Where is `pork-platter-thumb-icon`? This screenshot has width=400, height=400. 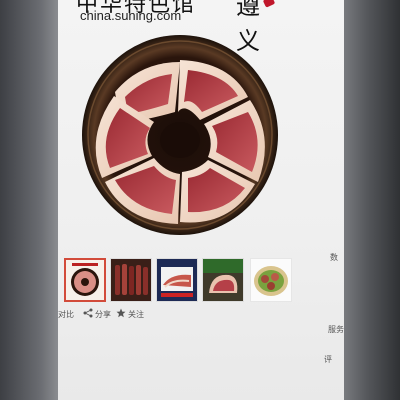 pork-platter-thumb-icon is located at coordinates (85, 280).